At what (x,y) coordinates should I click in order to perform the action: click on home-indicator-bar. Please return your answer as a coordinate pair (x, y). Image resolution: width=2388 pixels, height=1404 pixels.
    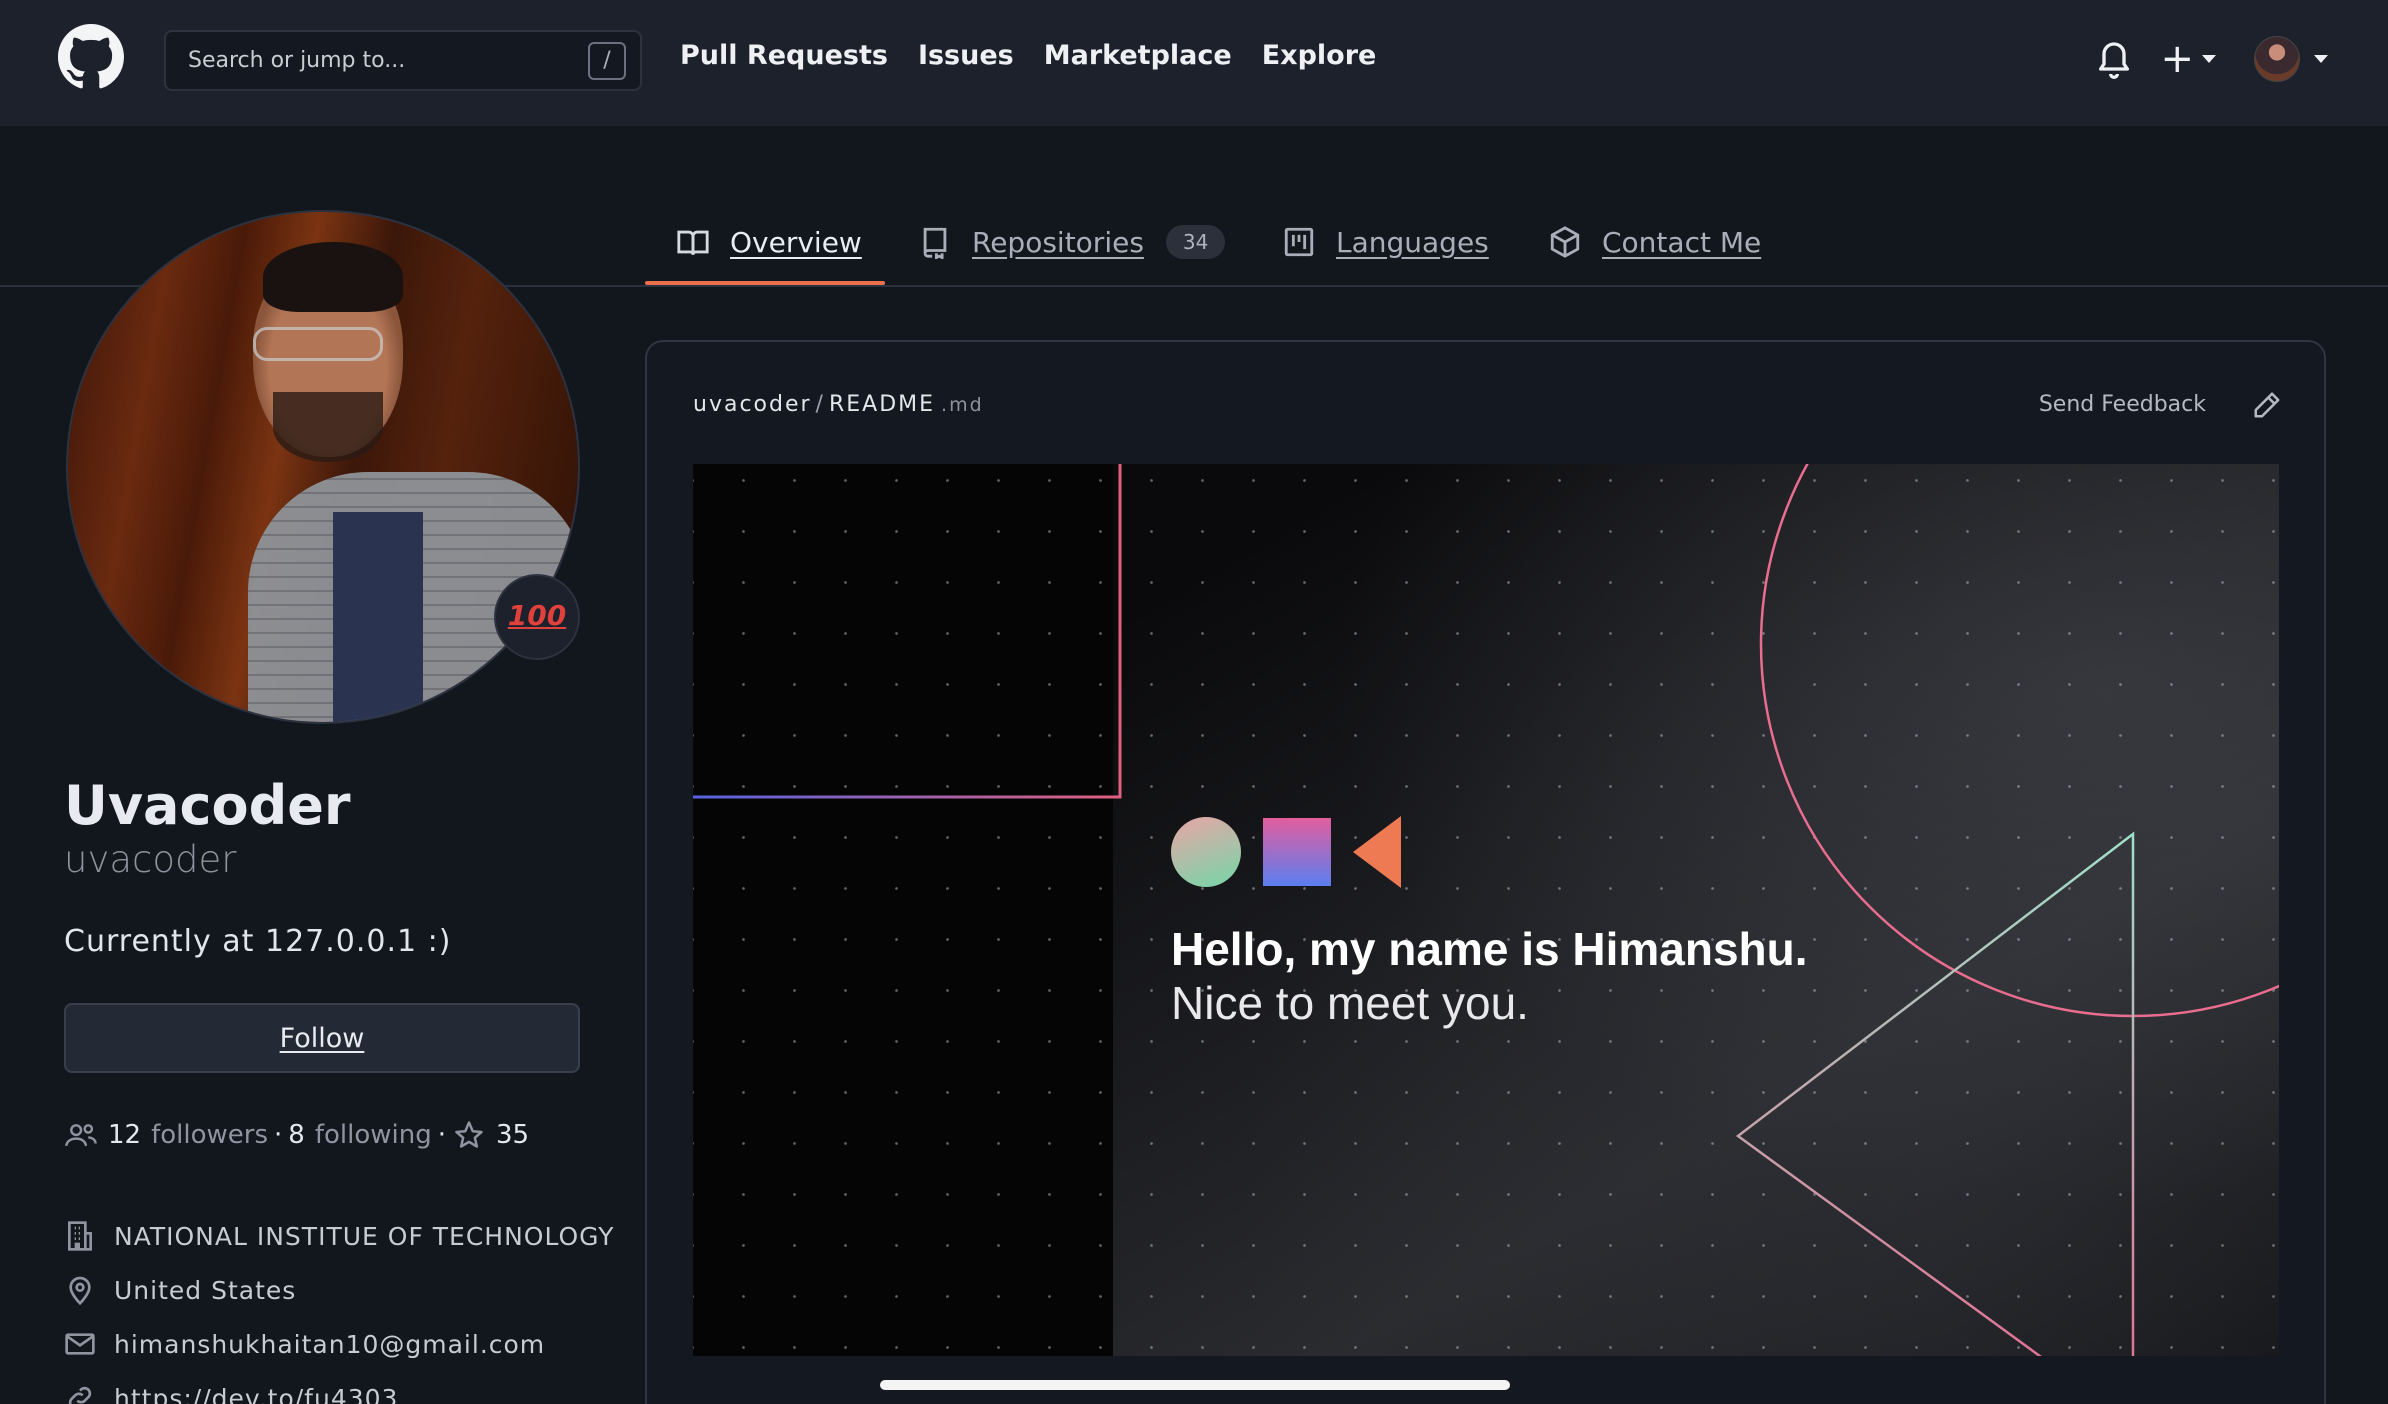
    Looking at the image, I should click on (1195, 1385).